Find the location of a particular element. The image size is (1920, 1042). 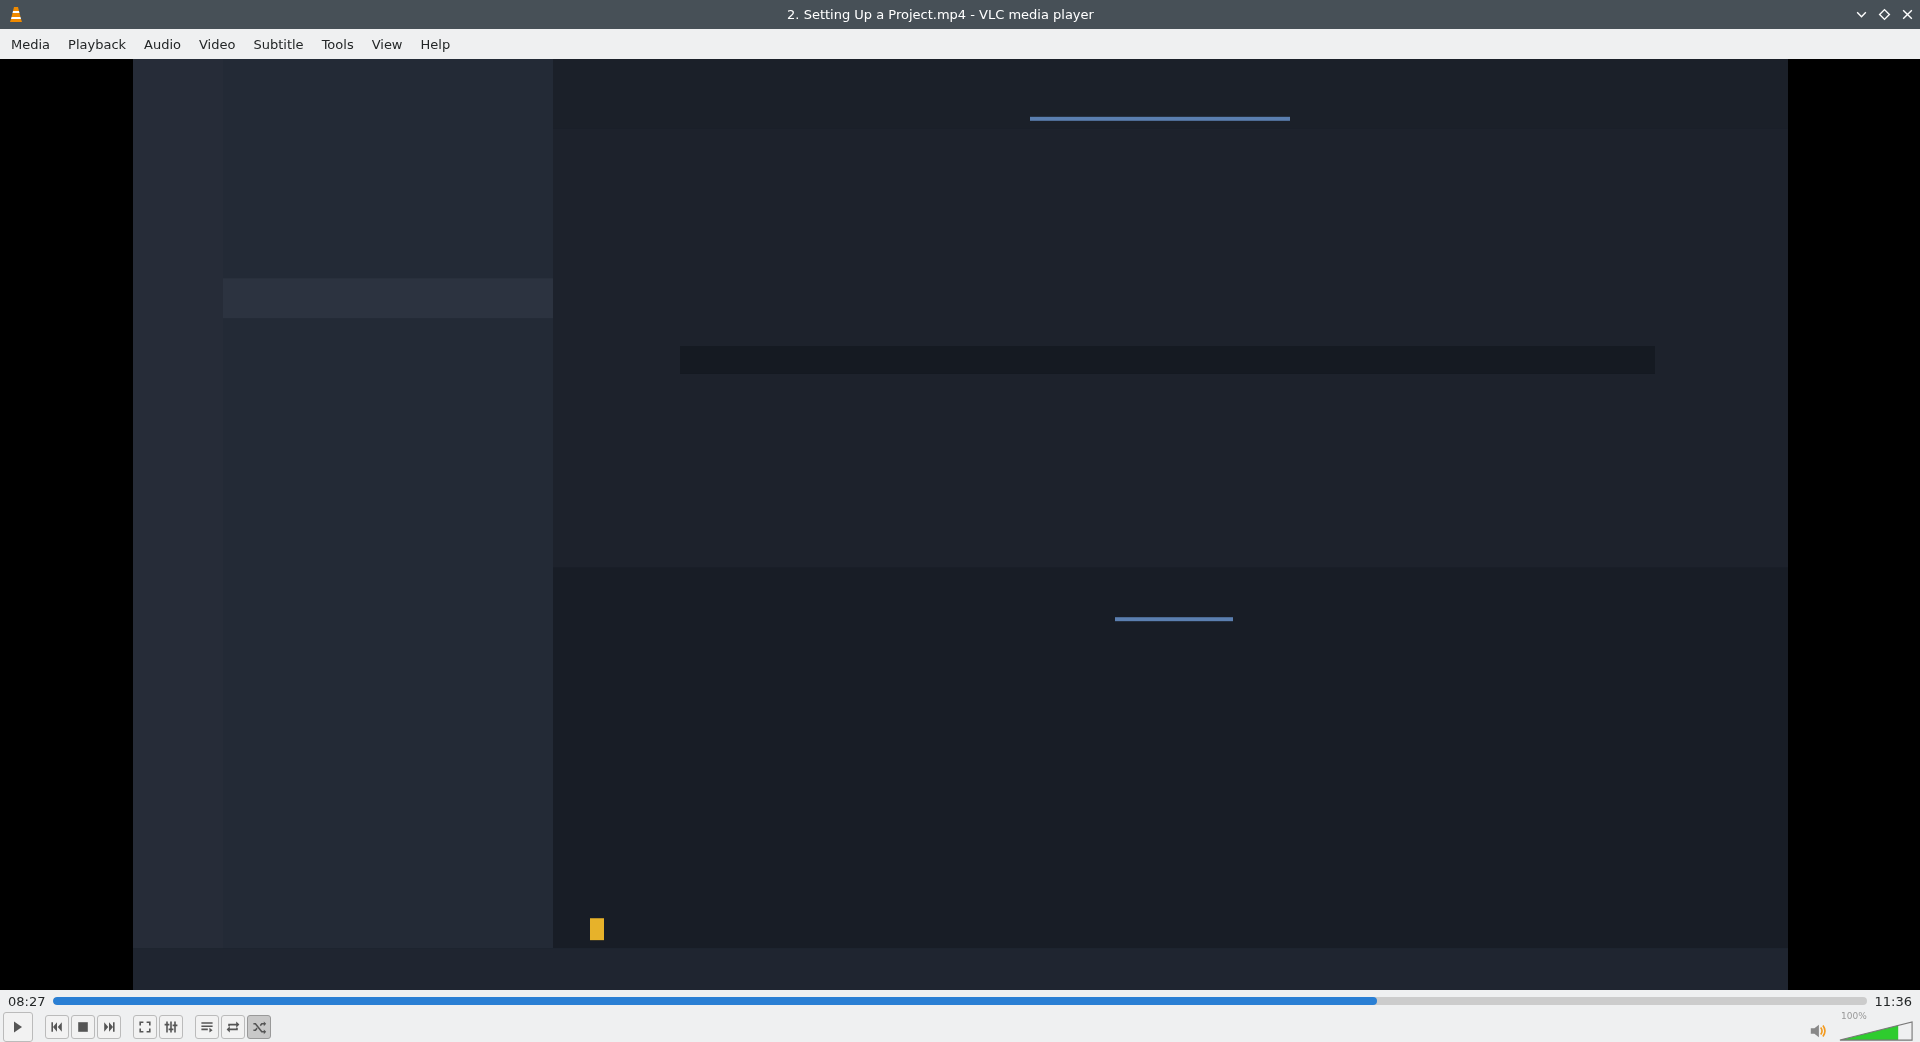

loop-icon is located at coordinates (233, 1027).